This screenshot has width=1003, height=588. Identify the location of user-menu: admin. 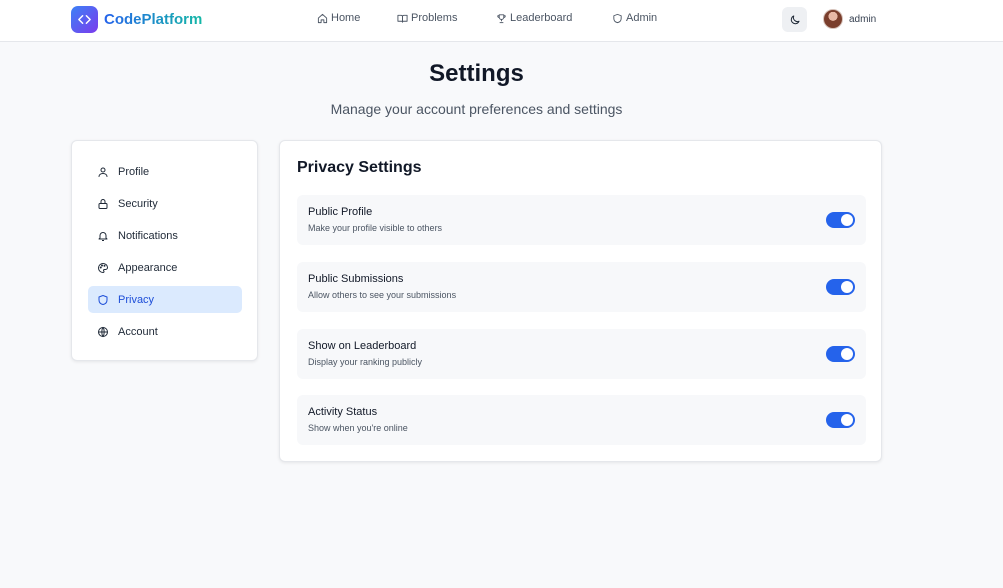
(849, 19).